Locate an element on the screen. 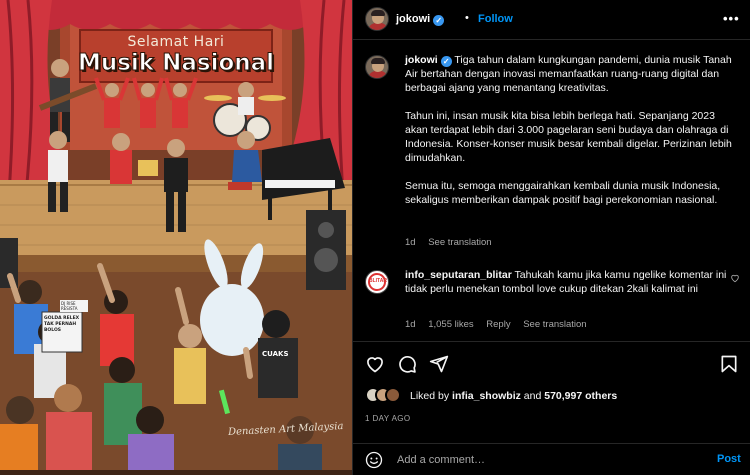  header-username-text: jokowi is located at coordinates (413, 19).